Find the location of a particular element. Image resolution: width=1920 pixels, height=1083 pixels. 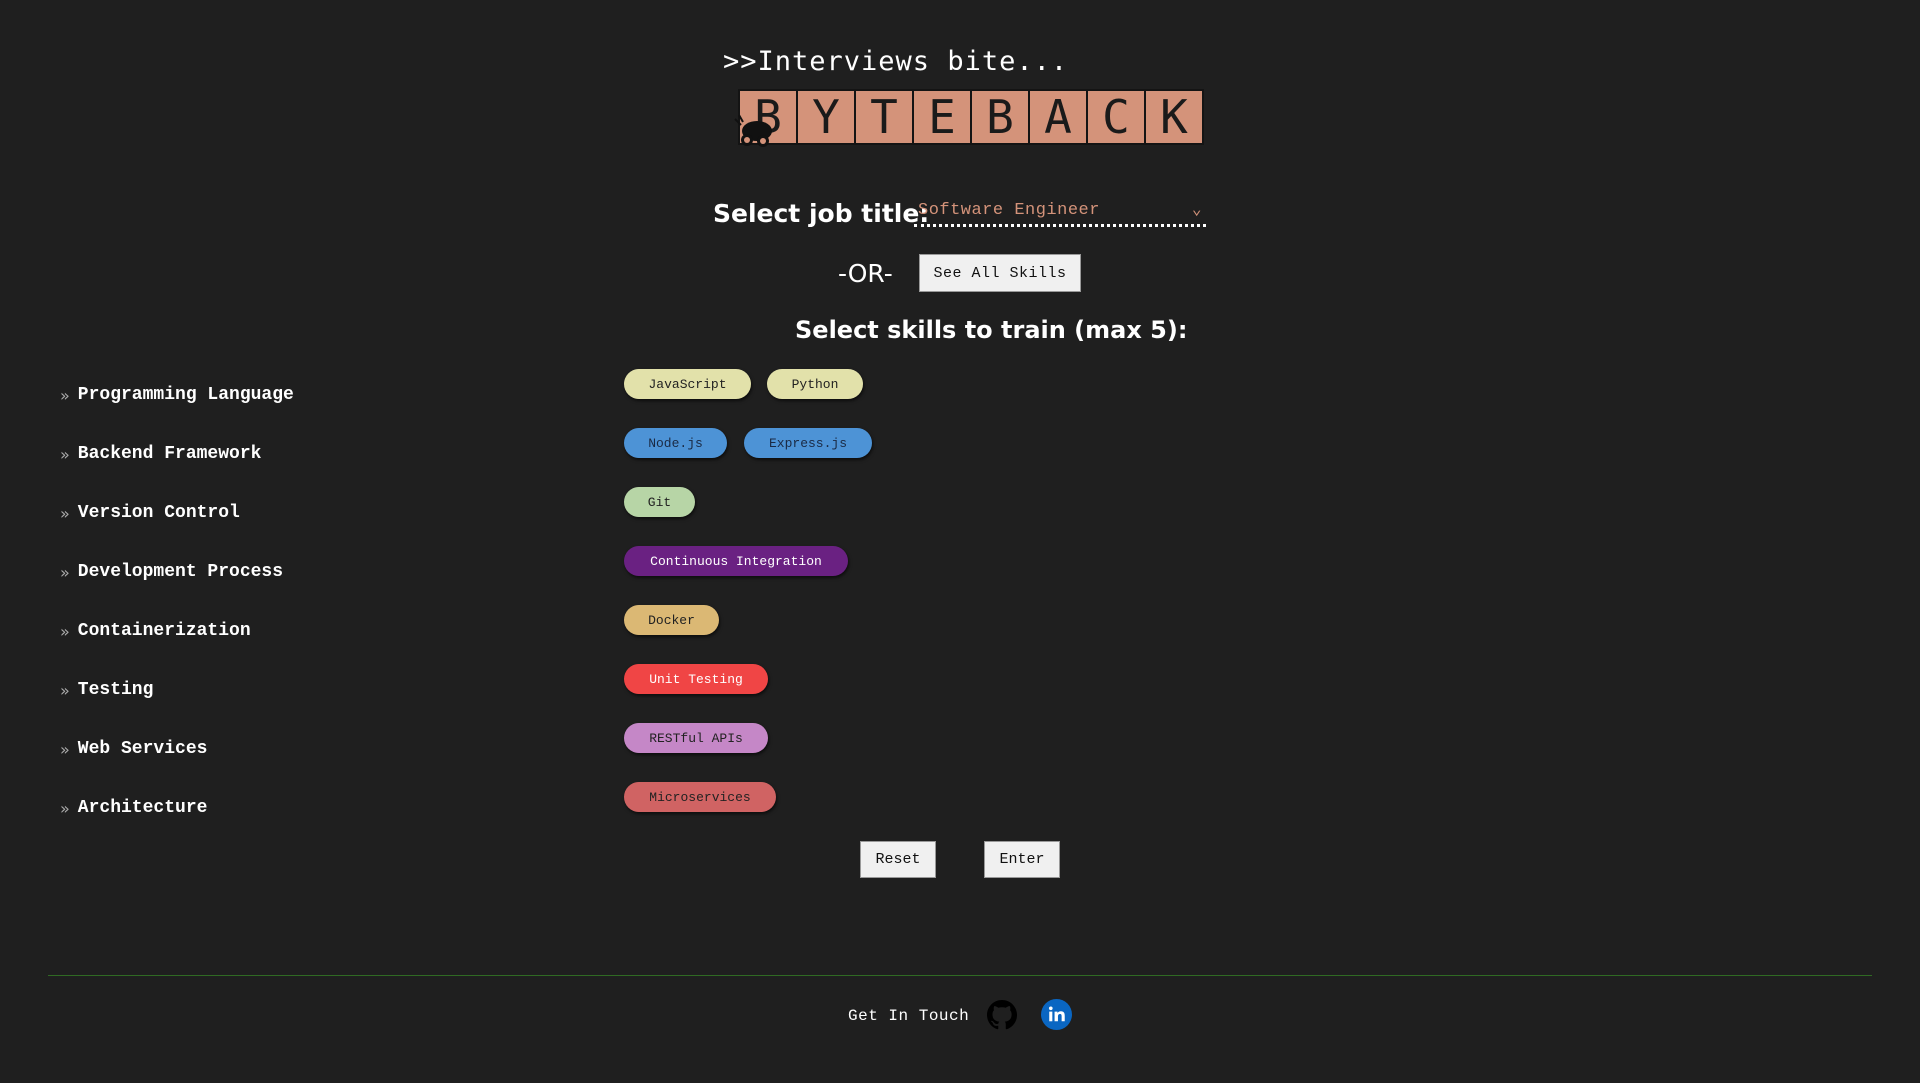

skill-pill: Express.js is located at coordinates (808, 443).